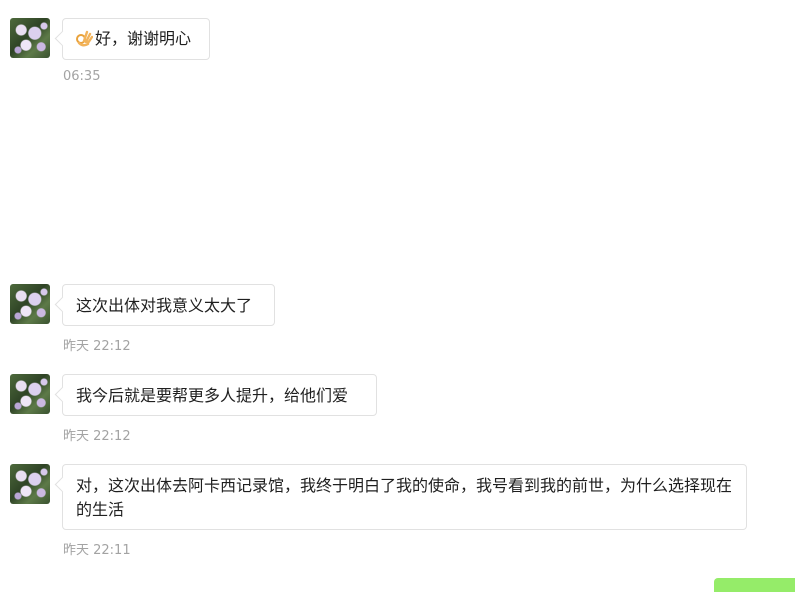 The width and height of the screenshot is (795, 592). What do you see at coordinates (164, 305) in the screenshot?
I see `message-text: 这次出体对我意义太大了` at bounding box center [164, 305].